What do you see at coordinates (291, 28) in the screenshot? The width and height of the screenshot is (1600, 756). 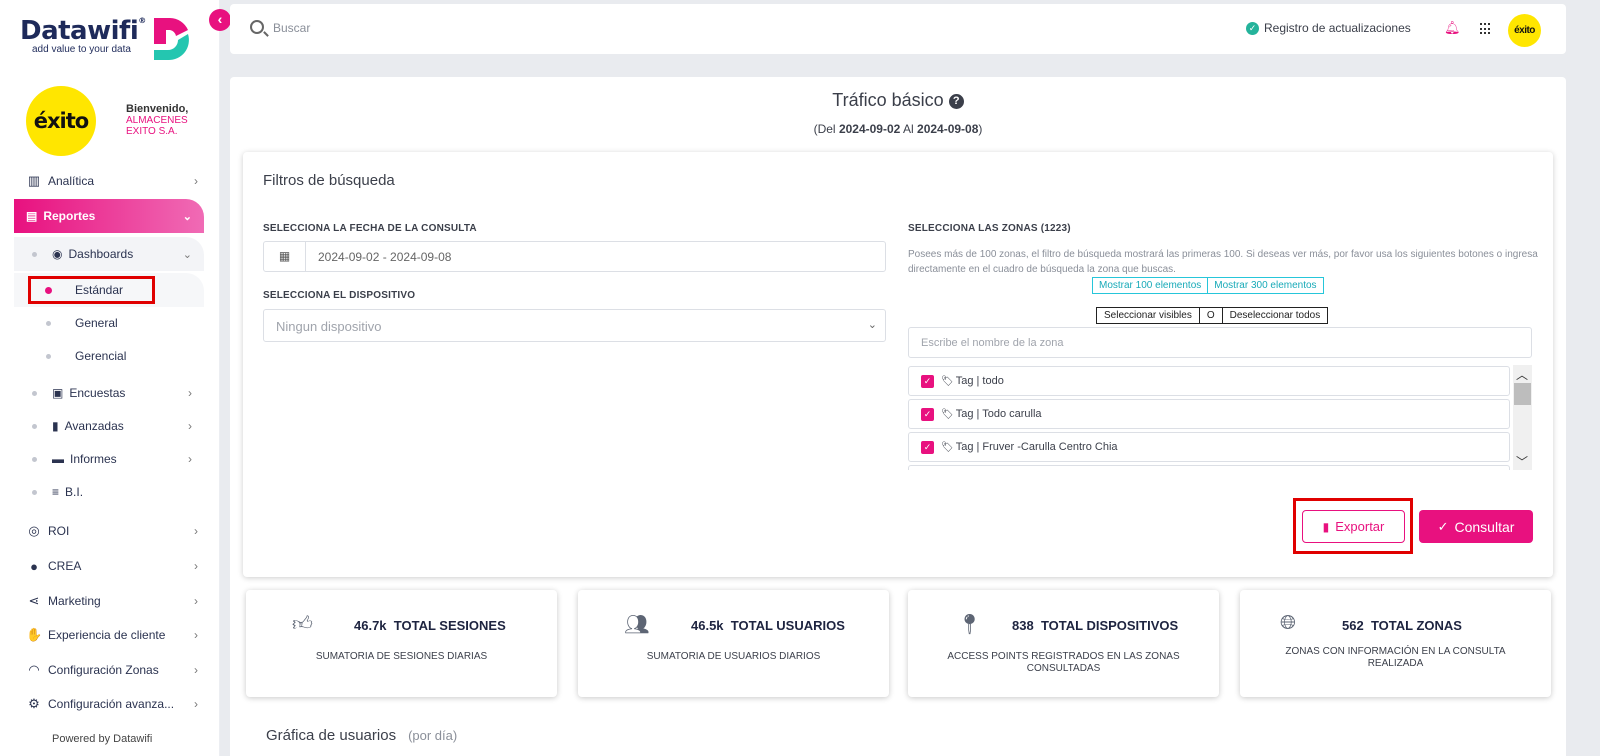 I see `search-input: Buscar` at bounding box center [291, 28].